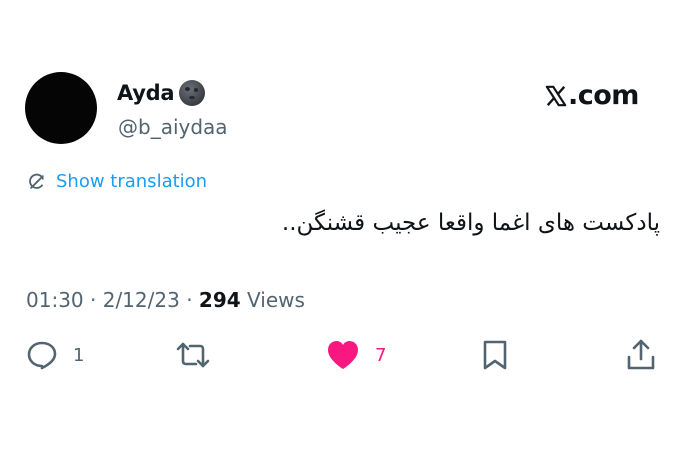 The image size is (690, 450). I want to click on tweet-date: 2/12/23, so click(141, 300).